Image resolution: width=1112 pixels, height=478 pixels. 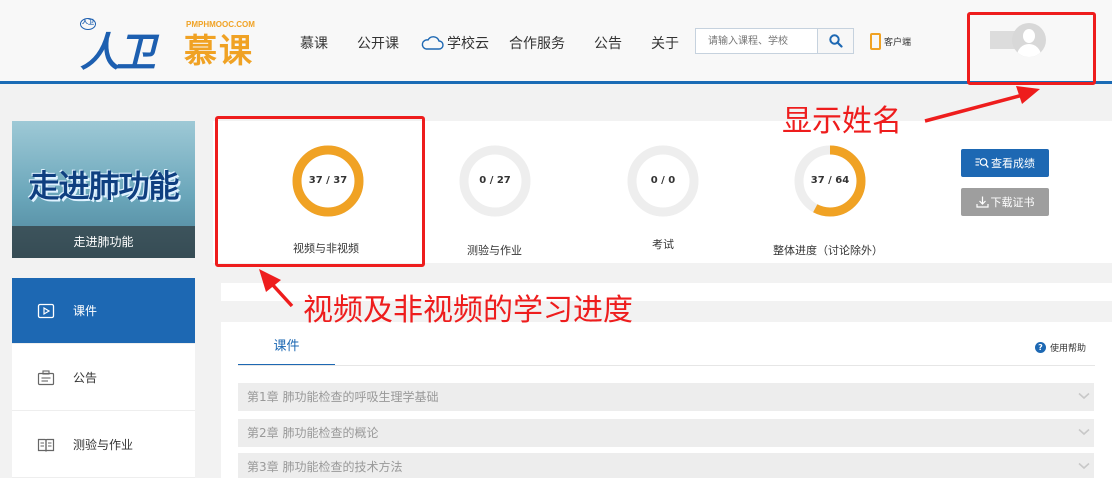 I want to click on arrow-head, so click(x=1028, y=95).